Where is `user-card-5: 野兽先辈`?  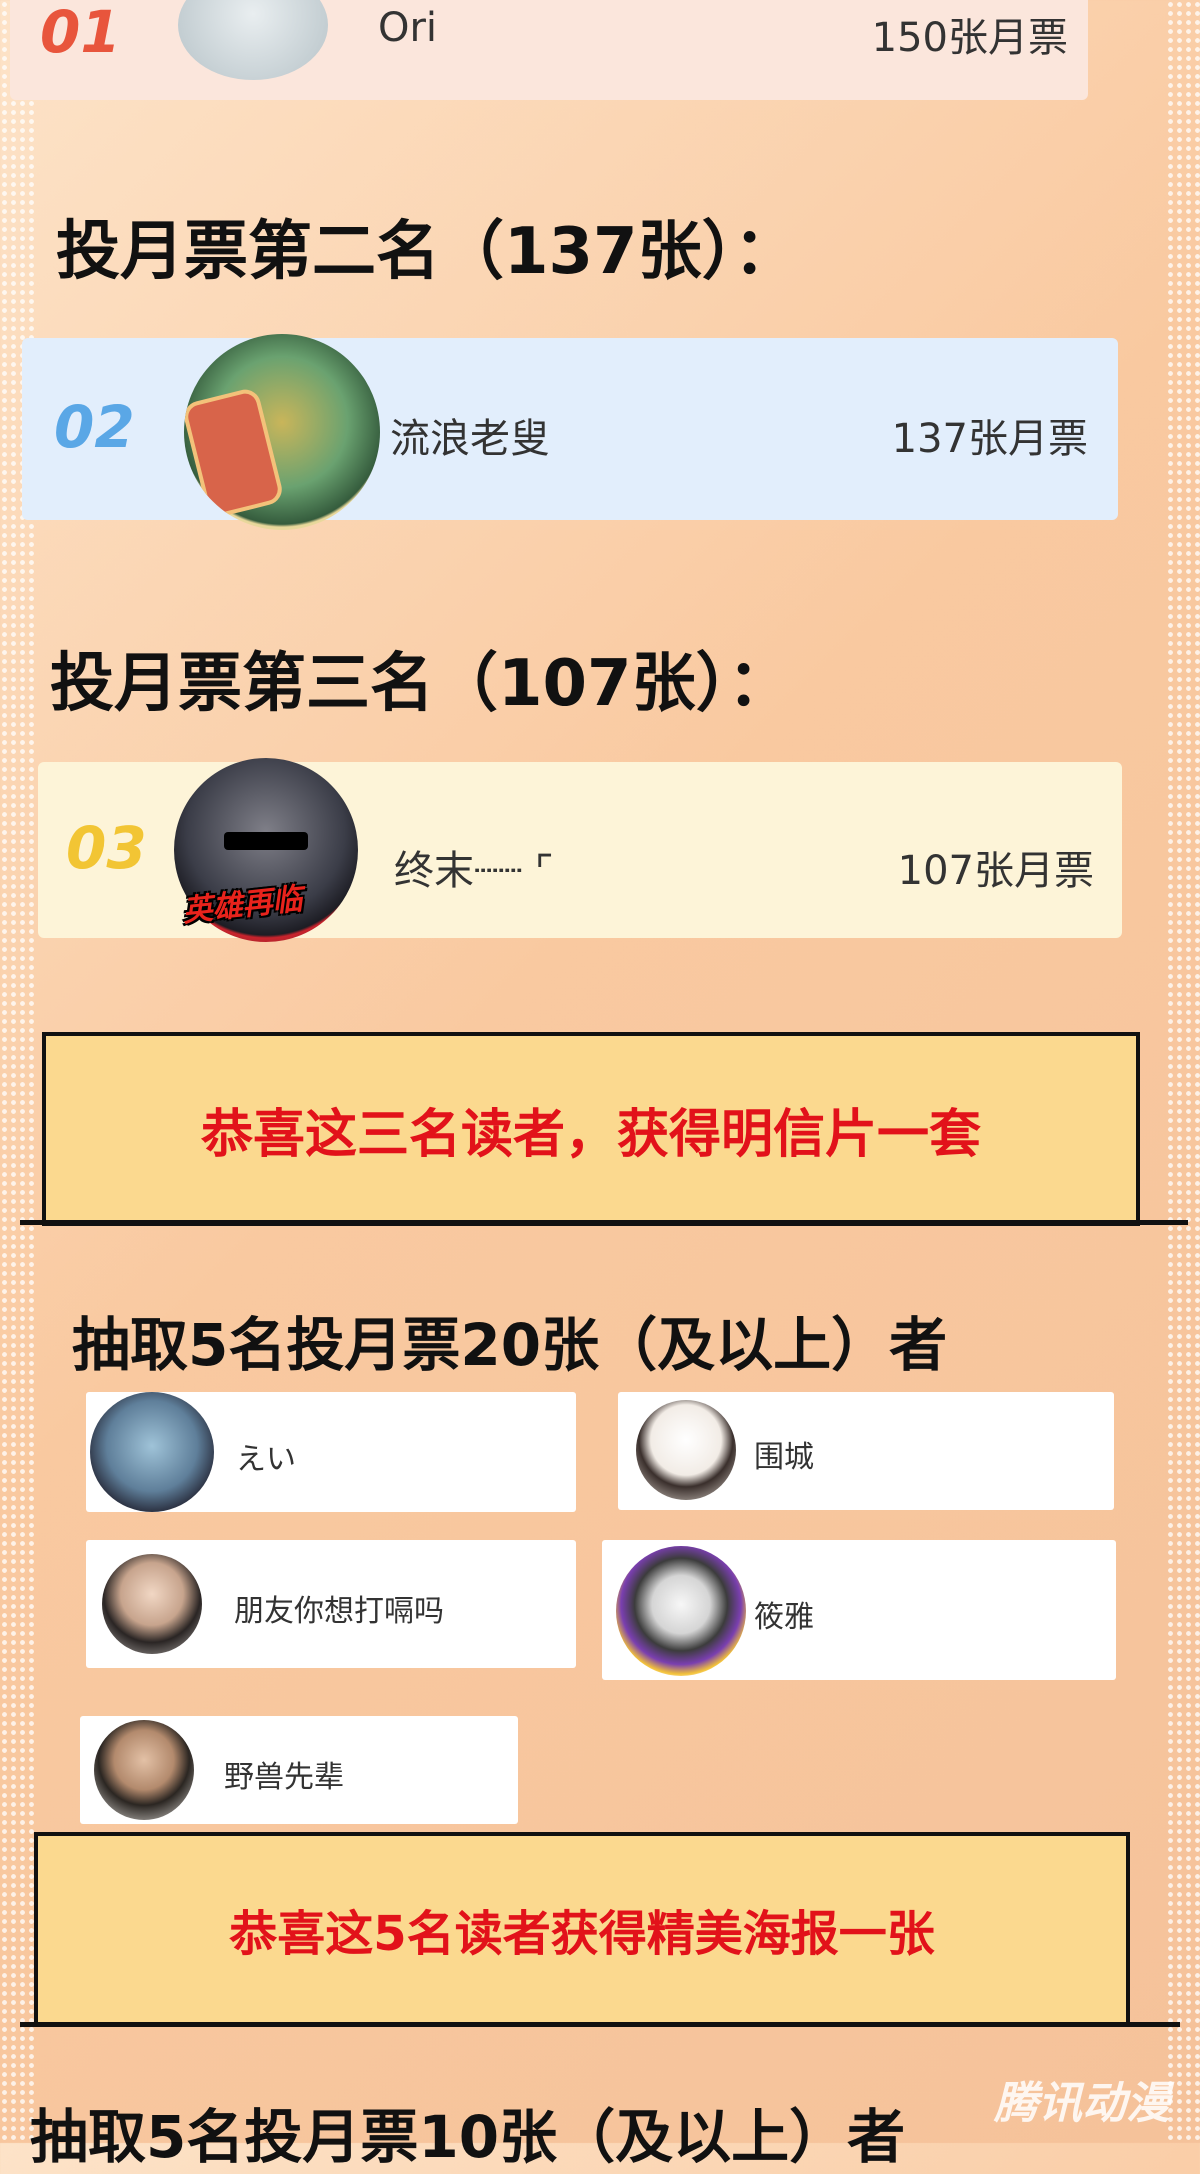 user-card-5: 野兽先辈 is located at coordinates (299, 1770).